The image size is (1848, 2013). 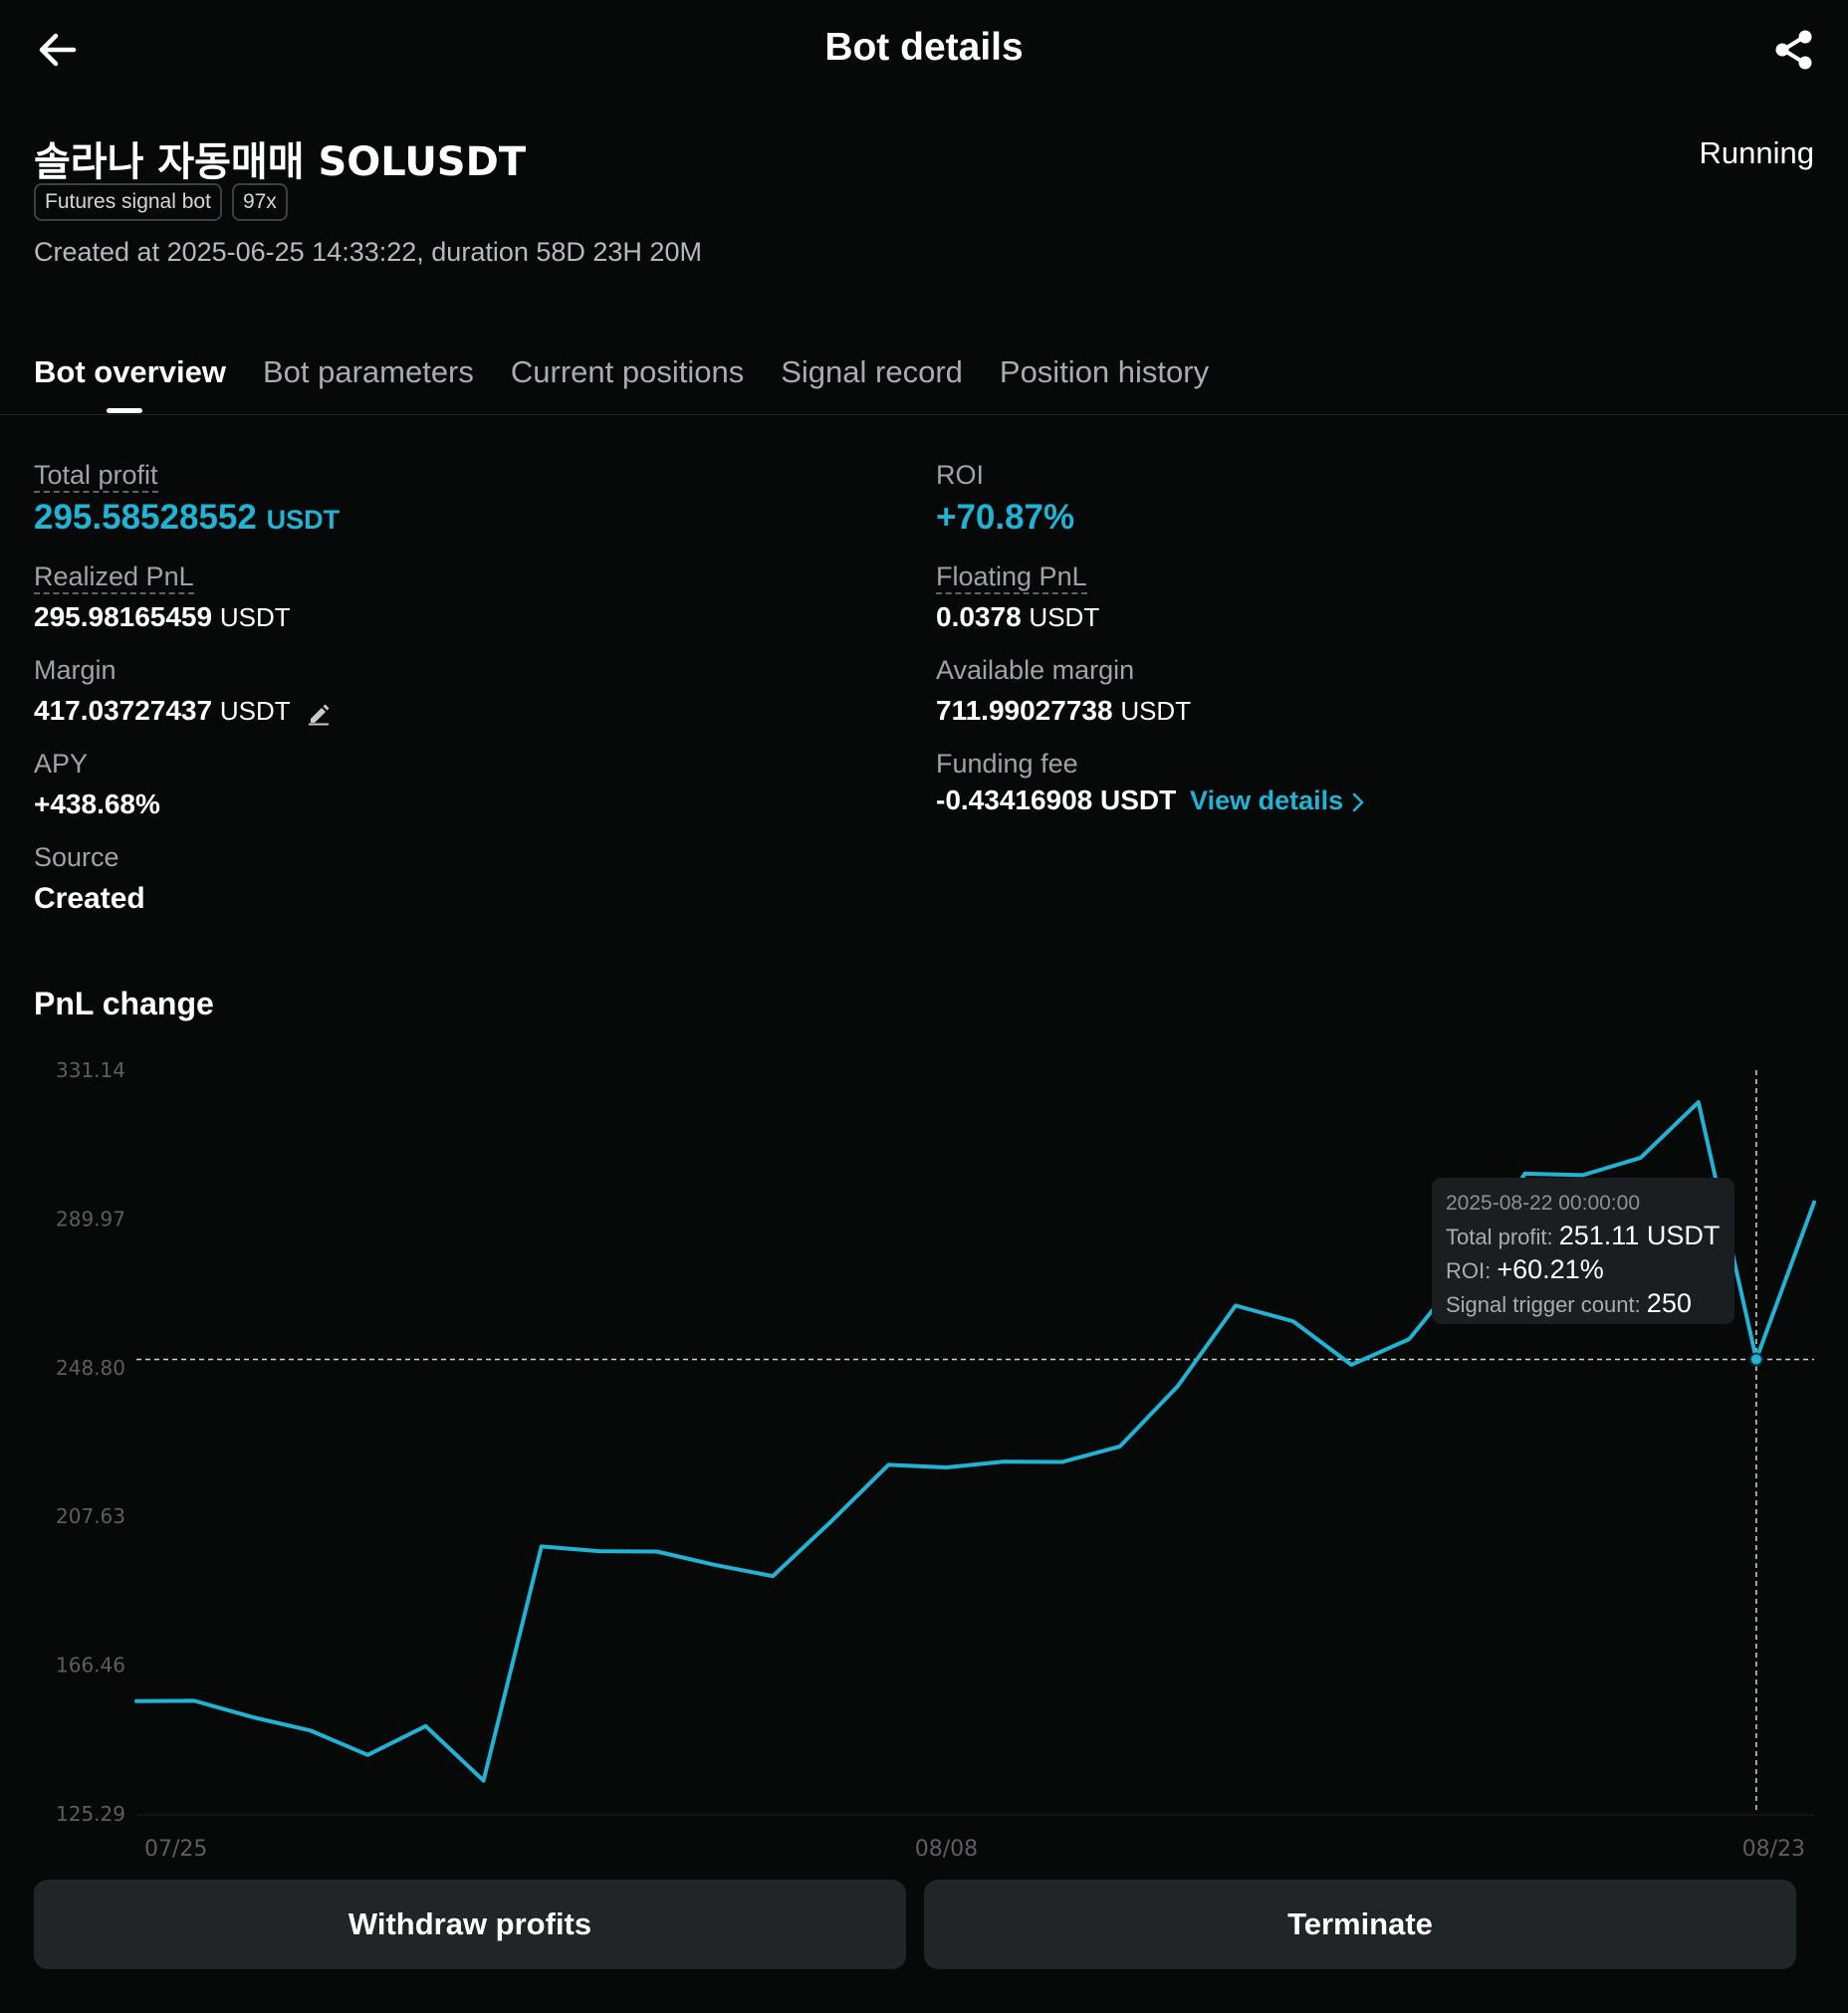 I want to click on available-margin-unit: USDT, so click(x=1156, y=711).